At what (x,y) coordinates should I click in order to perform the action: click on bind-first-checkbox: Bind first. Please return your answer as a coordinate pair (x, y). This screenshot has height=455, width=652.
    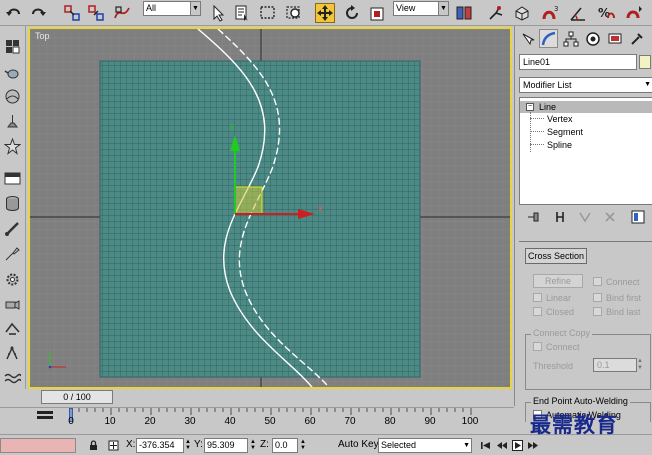
    Looking at the image, I should click on (617, 298).